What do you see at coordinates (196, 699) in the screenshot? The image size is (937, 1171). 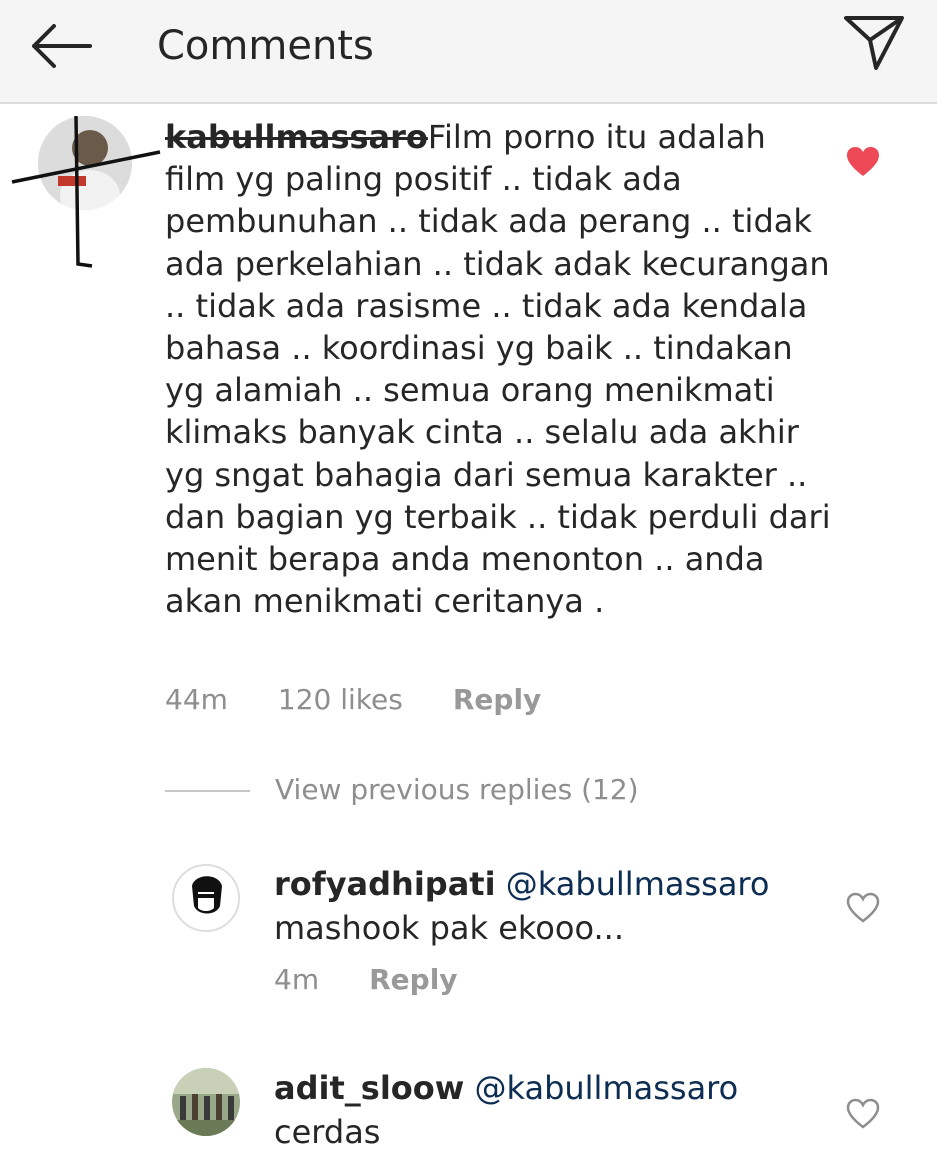 I see `comment-time: 44m` at bounding box center [196, 699].